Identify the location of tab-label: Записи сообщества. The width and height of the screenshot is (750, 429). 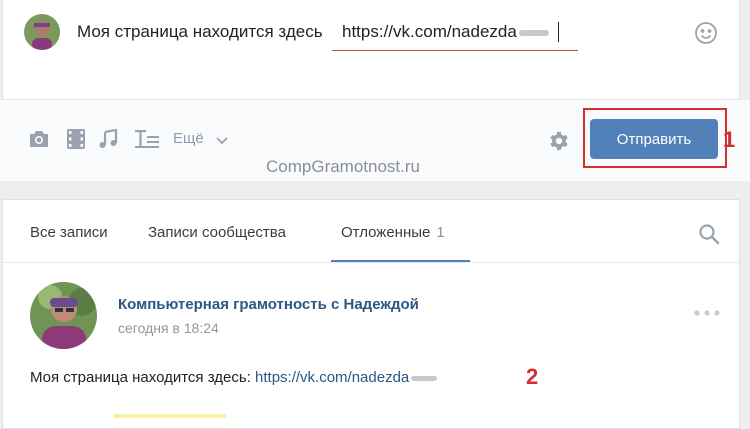
(217, 232).